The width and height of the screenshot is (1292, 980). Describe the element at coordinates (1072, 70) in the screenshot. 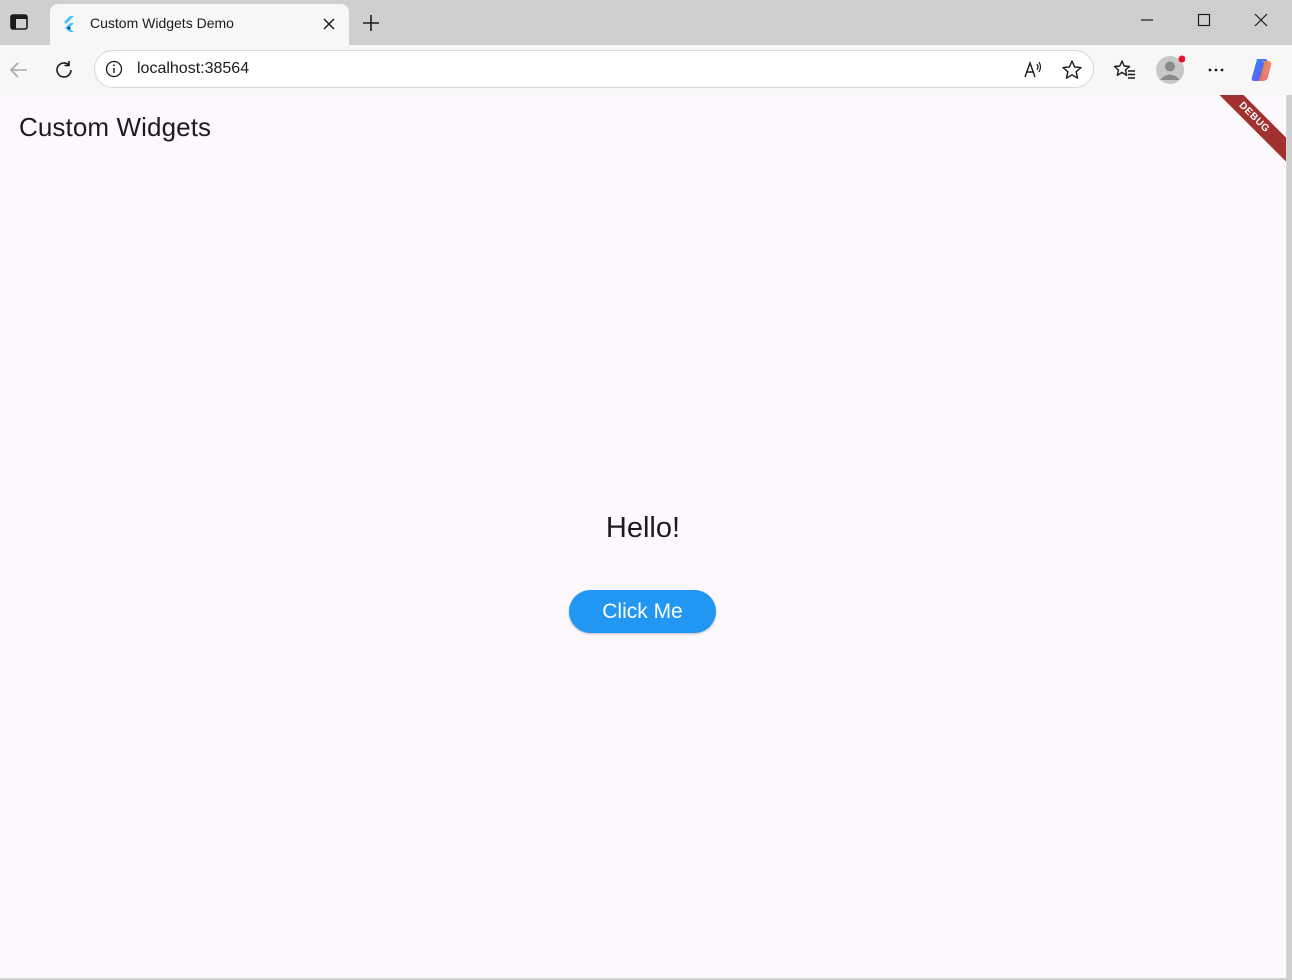

I see `star-icon` at that location.